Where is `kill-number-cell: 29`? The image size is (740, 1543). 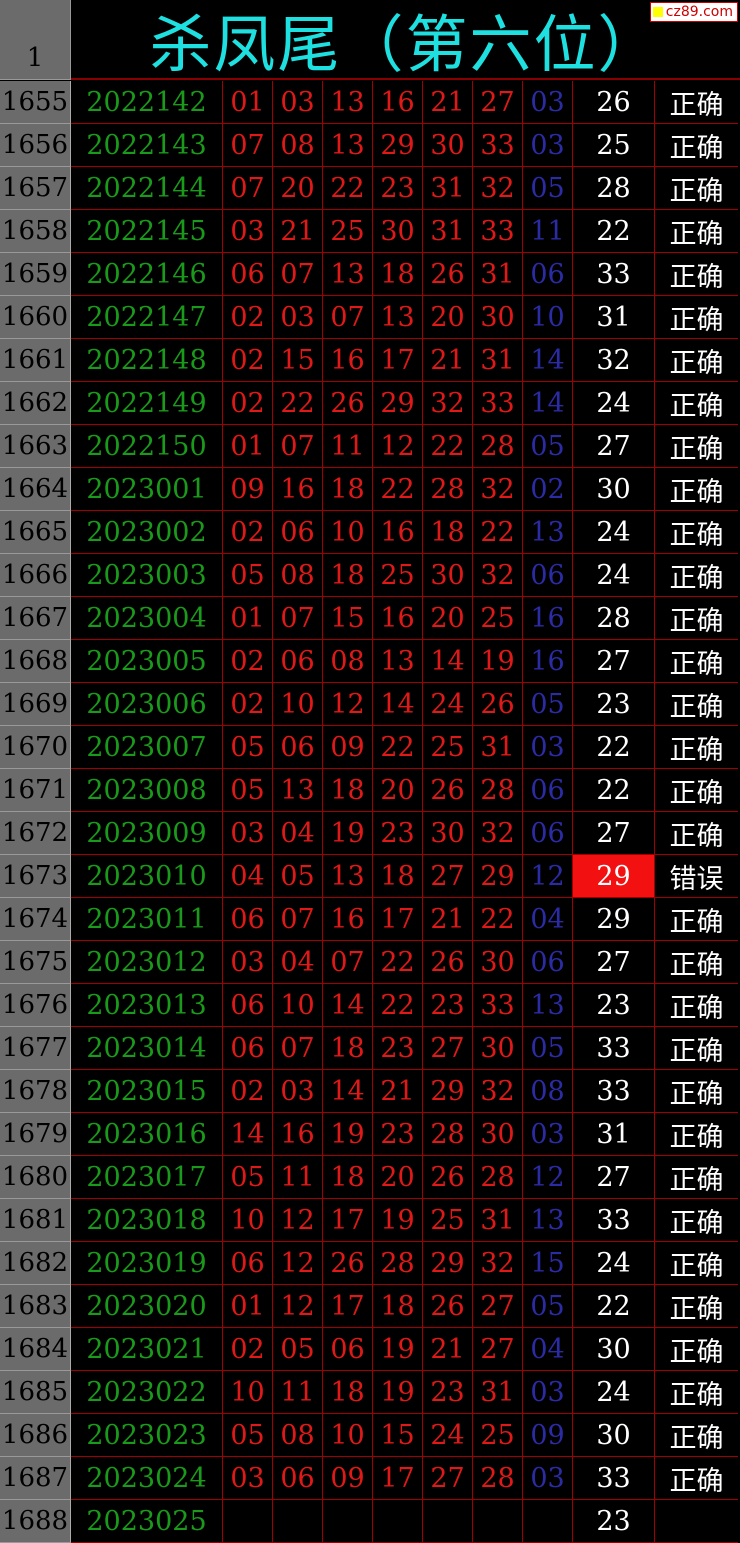 kill-number-cell: 29 is located at coordinates (614, 919).